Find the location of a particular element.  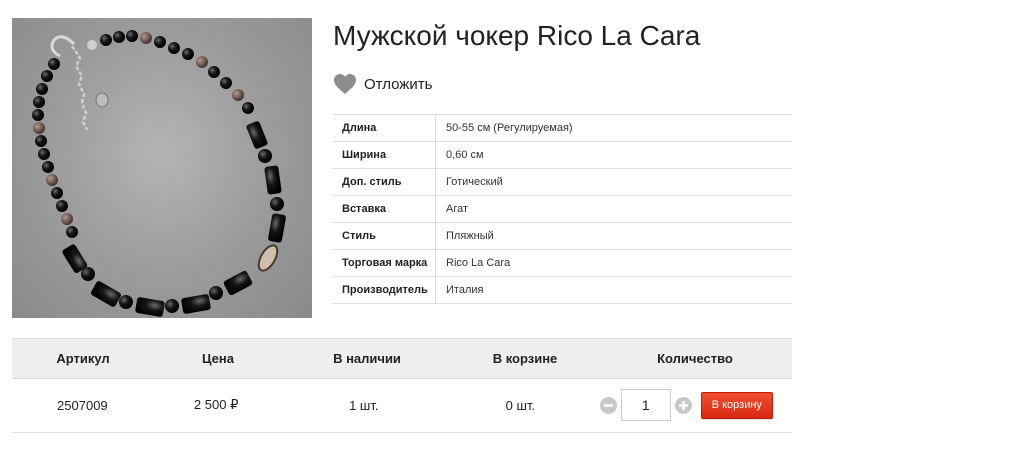

spec-key: Торговая марка is located at coordinates (384, 263).